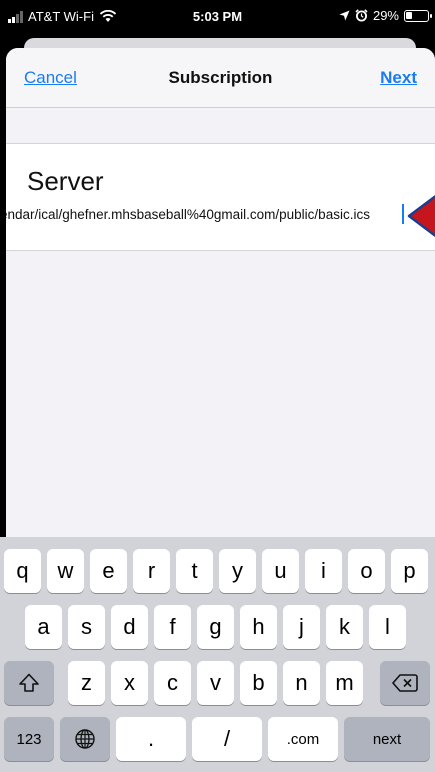 This screenshot has width=435, height=772. I want to click on key-g: g, so click(215, 627).